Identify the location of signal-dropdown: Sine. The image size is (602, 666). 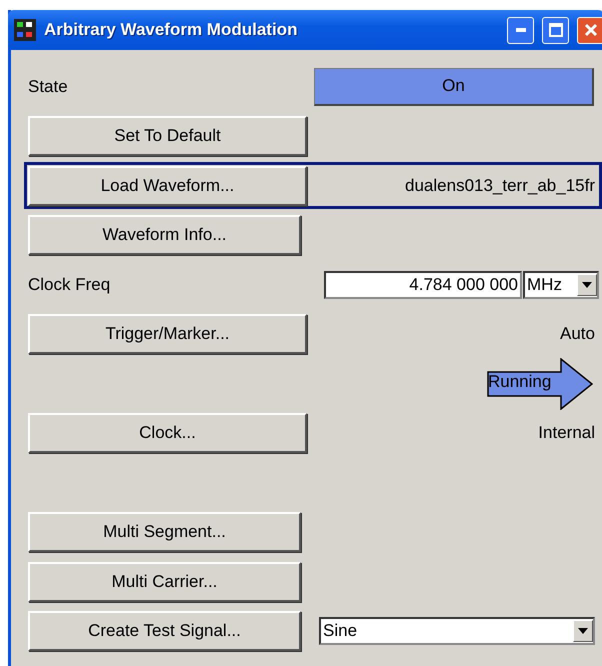
(457, 631).